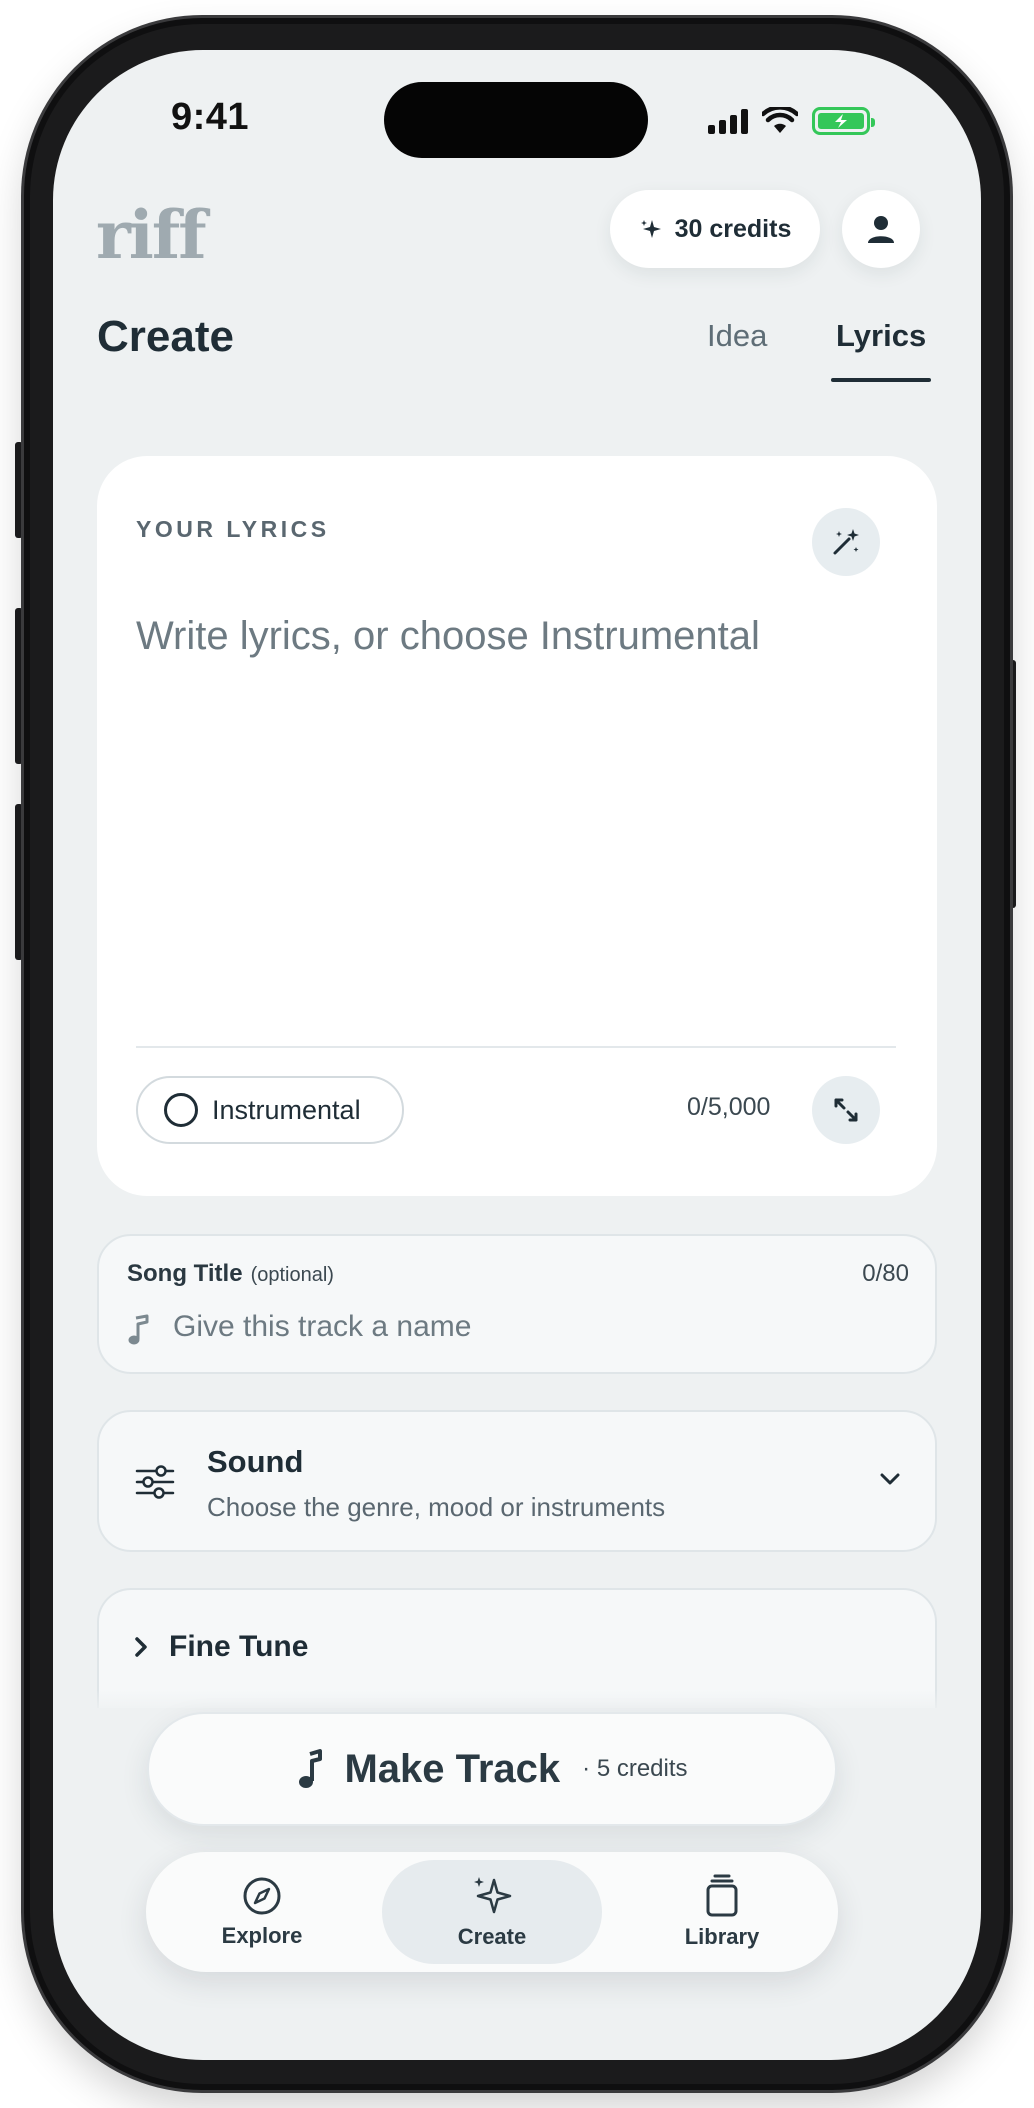 The width and height of the screenshot is (1034, 2108). I want to click on dynamic-island, so click(516, 120).